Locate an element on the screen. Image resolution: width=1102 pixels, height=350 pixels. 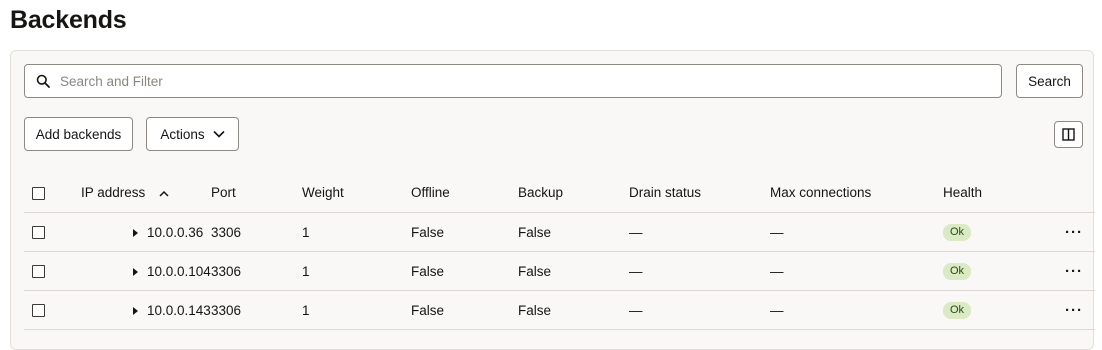
column-header-health: Health is located at coordinates (998, 193).